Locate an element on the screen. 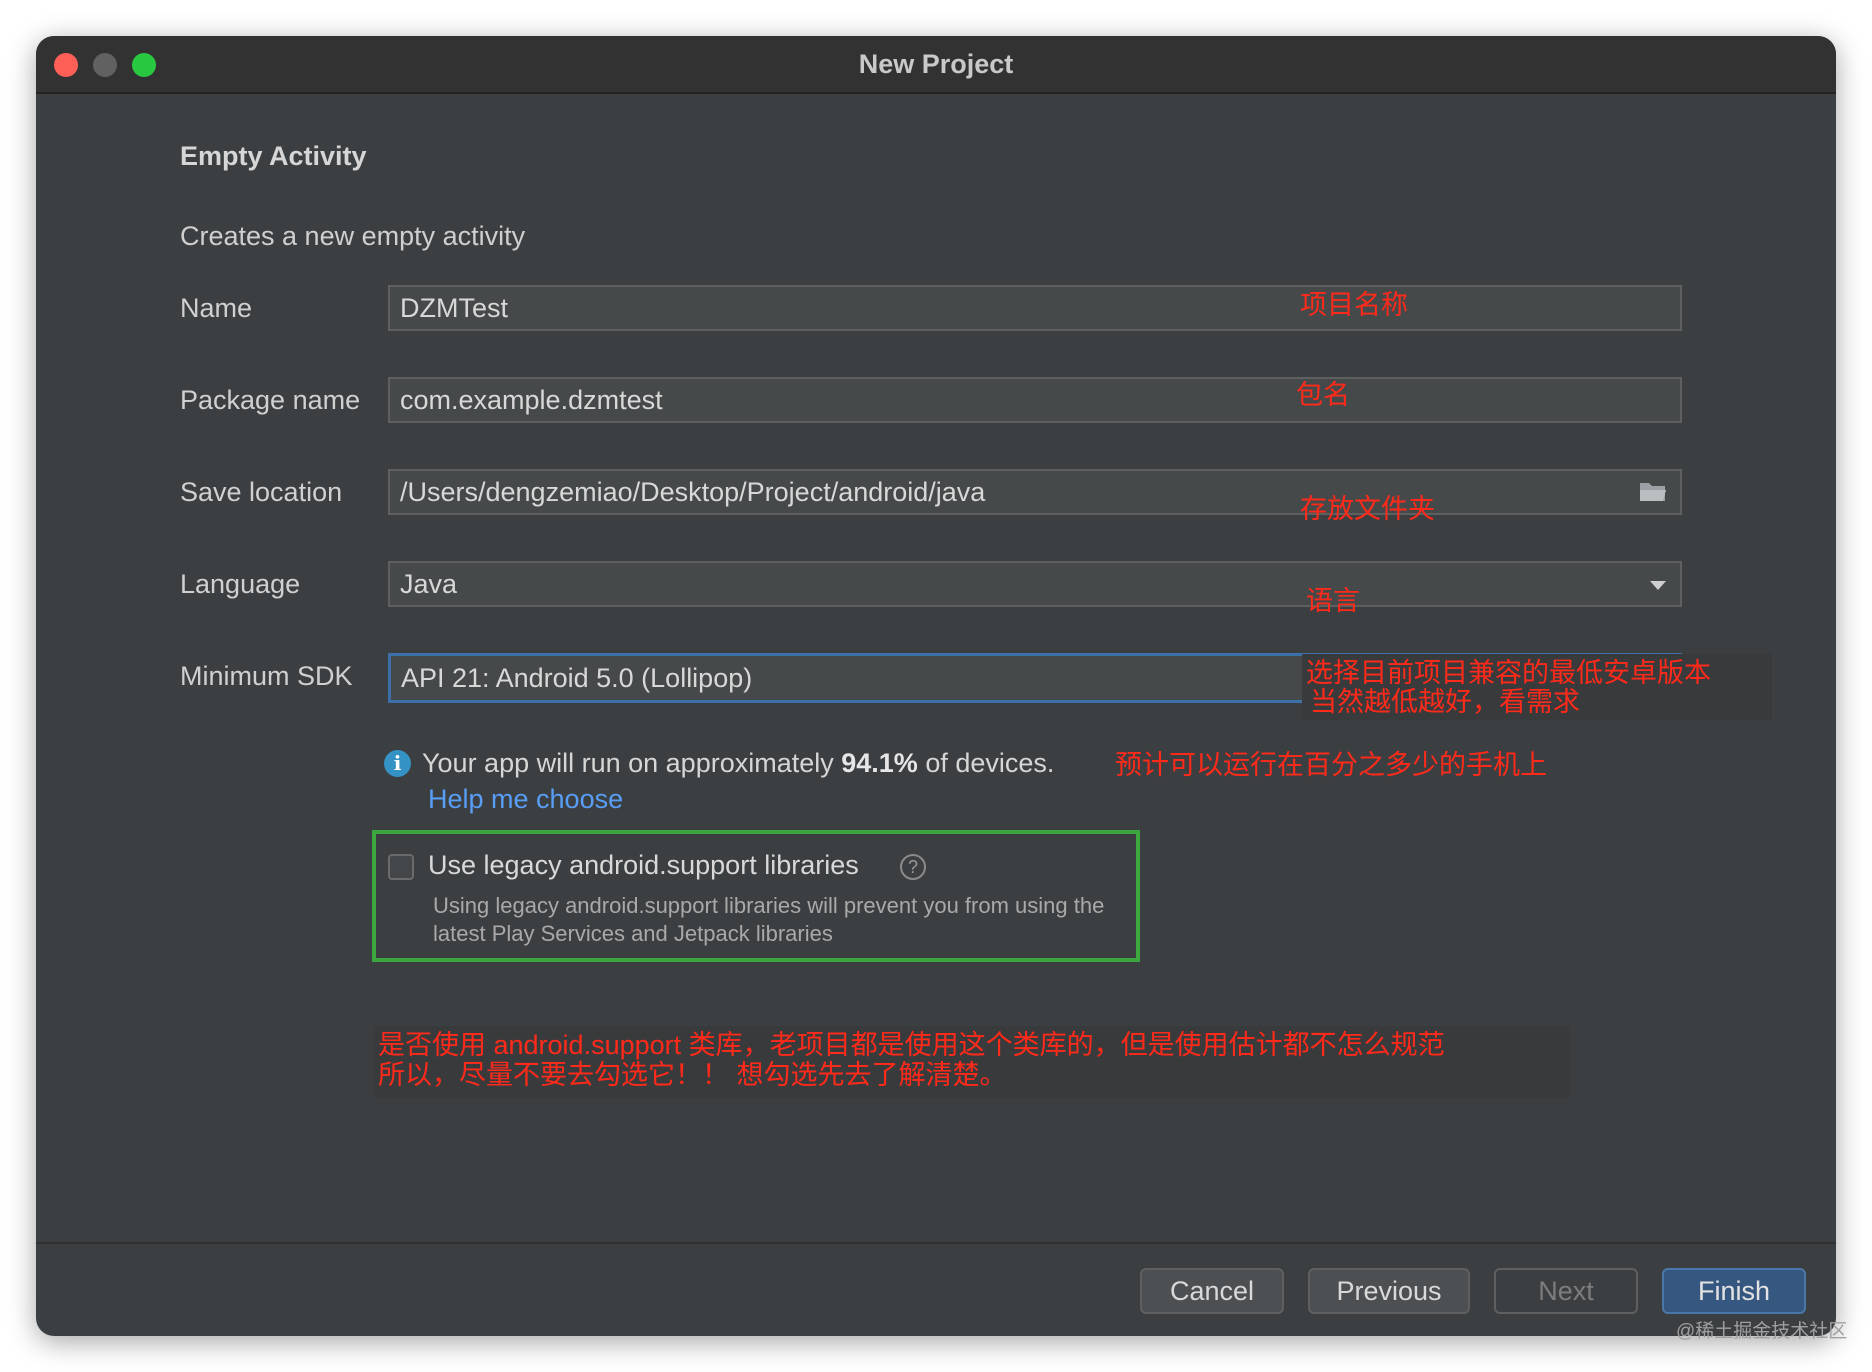  help-me-choose-link: Help me choose is located at coordinates (525, 799).